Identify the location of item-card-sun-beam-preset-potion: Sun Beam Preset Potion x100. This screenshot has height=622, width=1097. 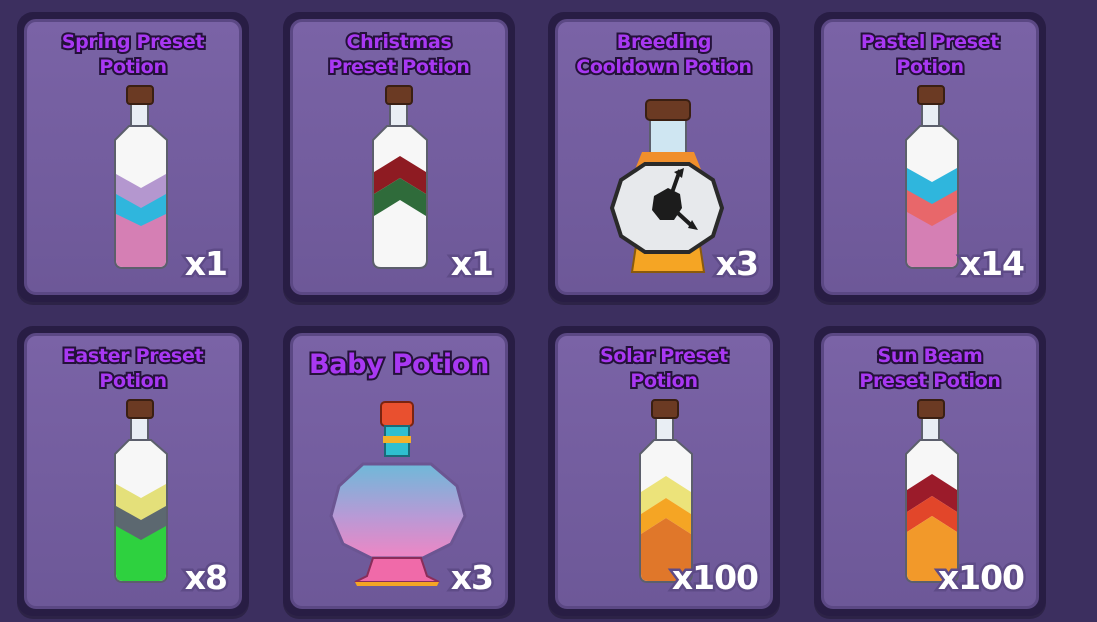
(930, 471).